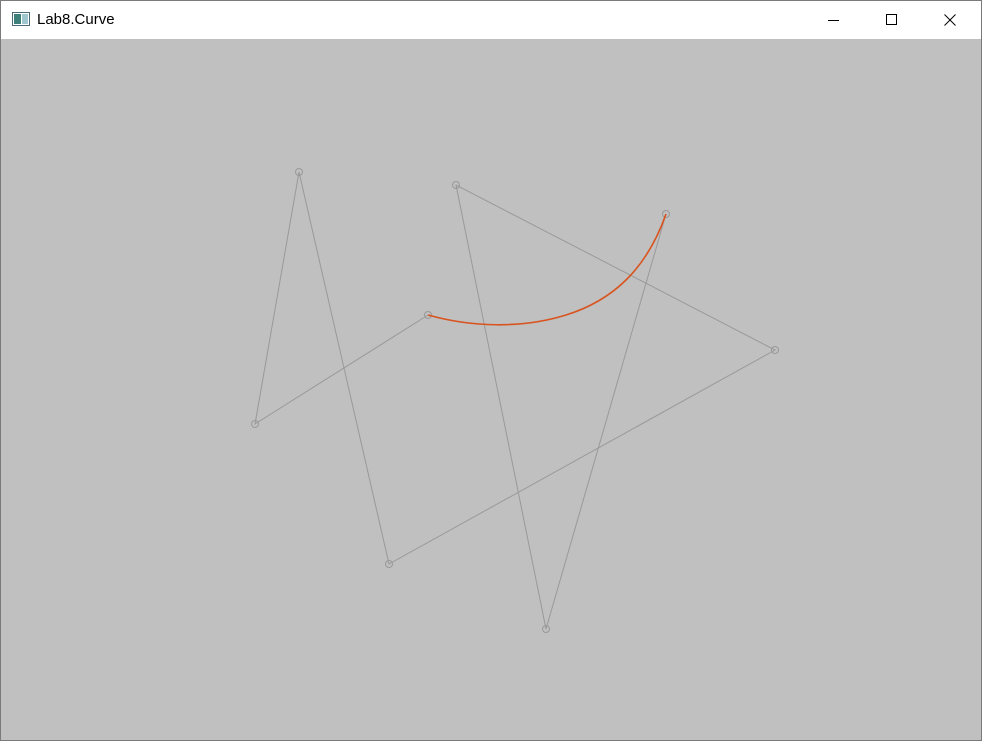  Describe the element at coordinates (76, 19) in the screenshot. I see `window-title: Lab8.Curve` at that location.